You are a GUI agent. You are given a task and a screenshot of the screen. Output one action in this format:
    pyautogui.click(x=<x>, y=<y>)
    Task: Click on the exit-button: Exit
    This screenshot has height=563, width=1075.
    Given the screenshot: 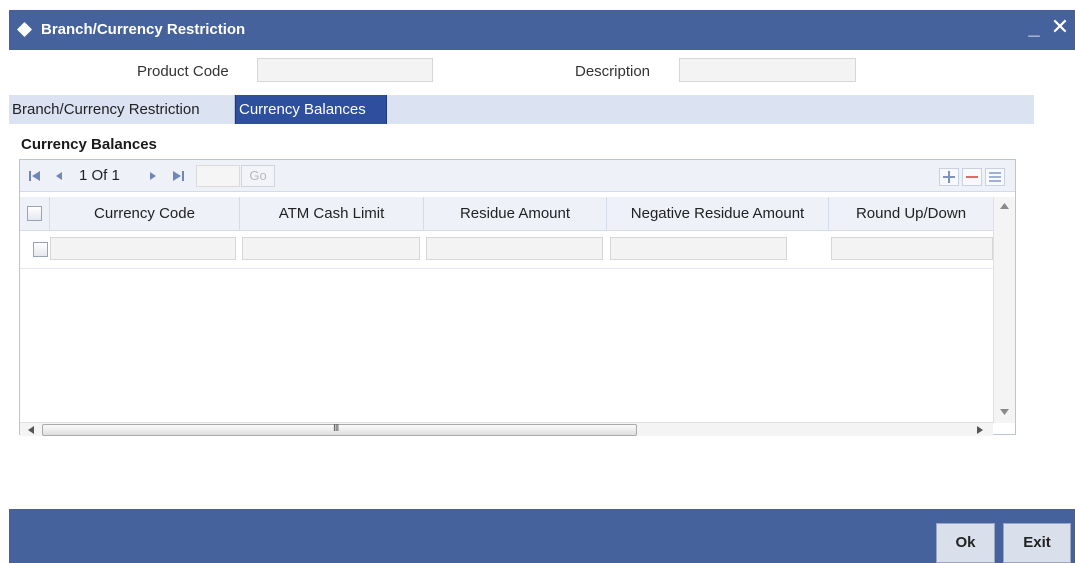 What is the action you would take?
    pyautogui.click(x=1037, y=543)
    